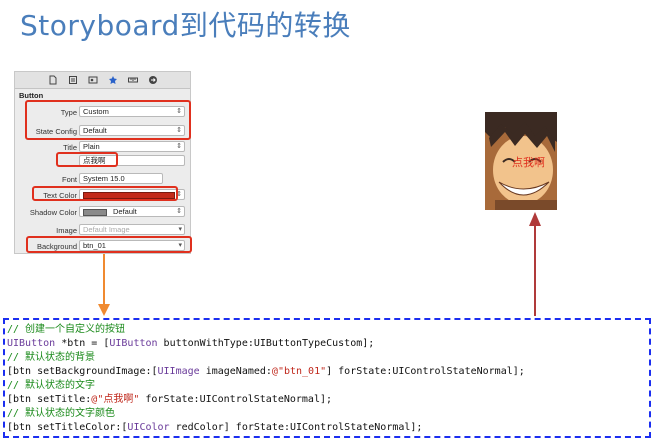 This screenshot has height=440, width=657. What do you see at coordinates (113, 80) in the screenshot?
I see `attributes-icon` at bounding box center [113, 80].